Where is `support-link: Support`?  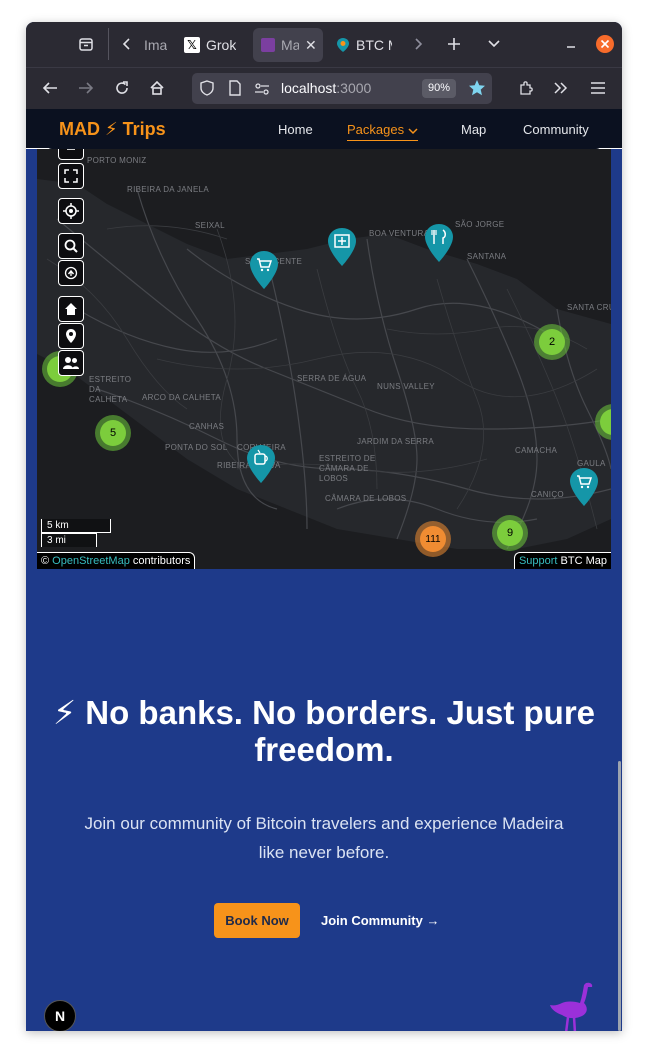
support-link: Support is located at coordinates (538, 561).